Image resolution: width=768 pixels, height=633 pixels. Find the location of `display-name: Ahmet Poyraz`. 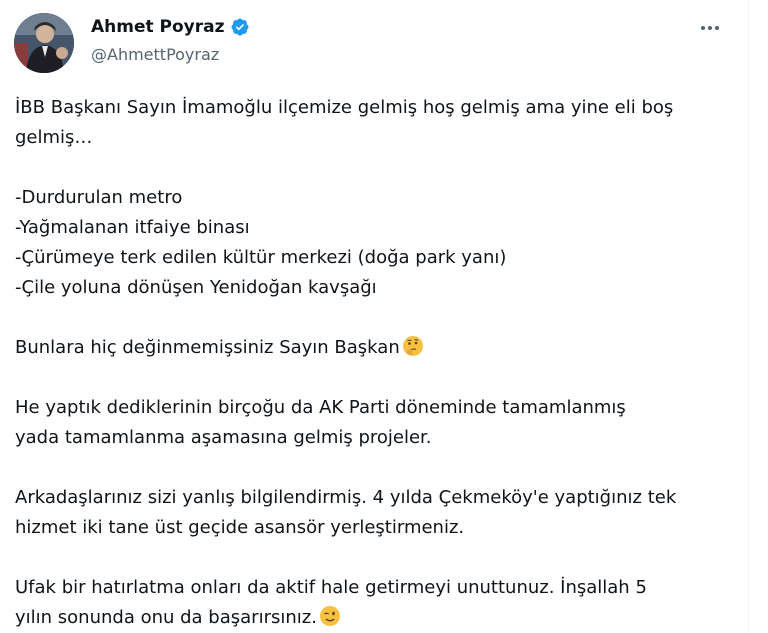

display-name: Ahmet Poyraz is located at coordinates (158, 27).